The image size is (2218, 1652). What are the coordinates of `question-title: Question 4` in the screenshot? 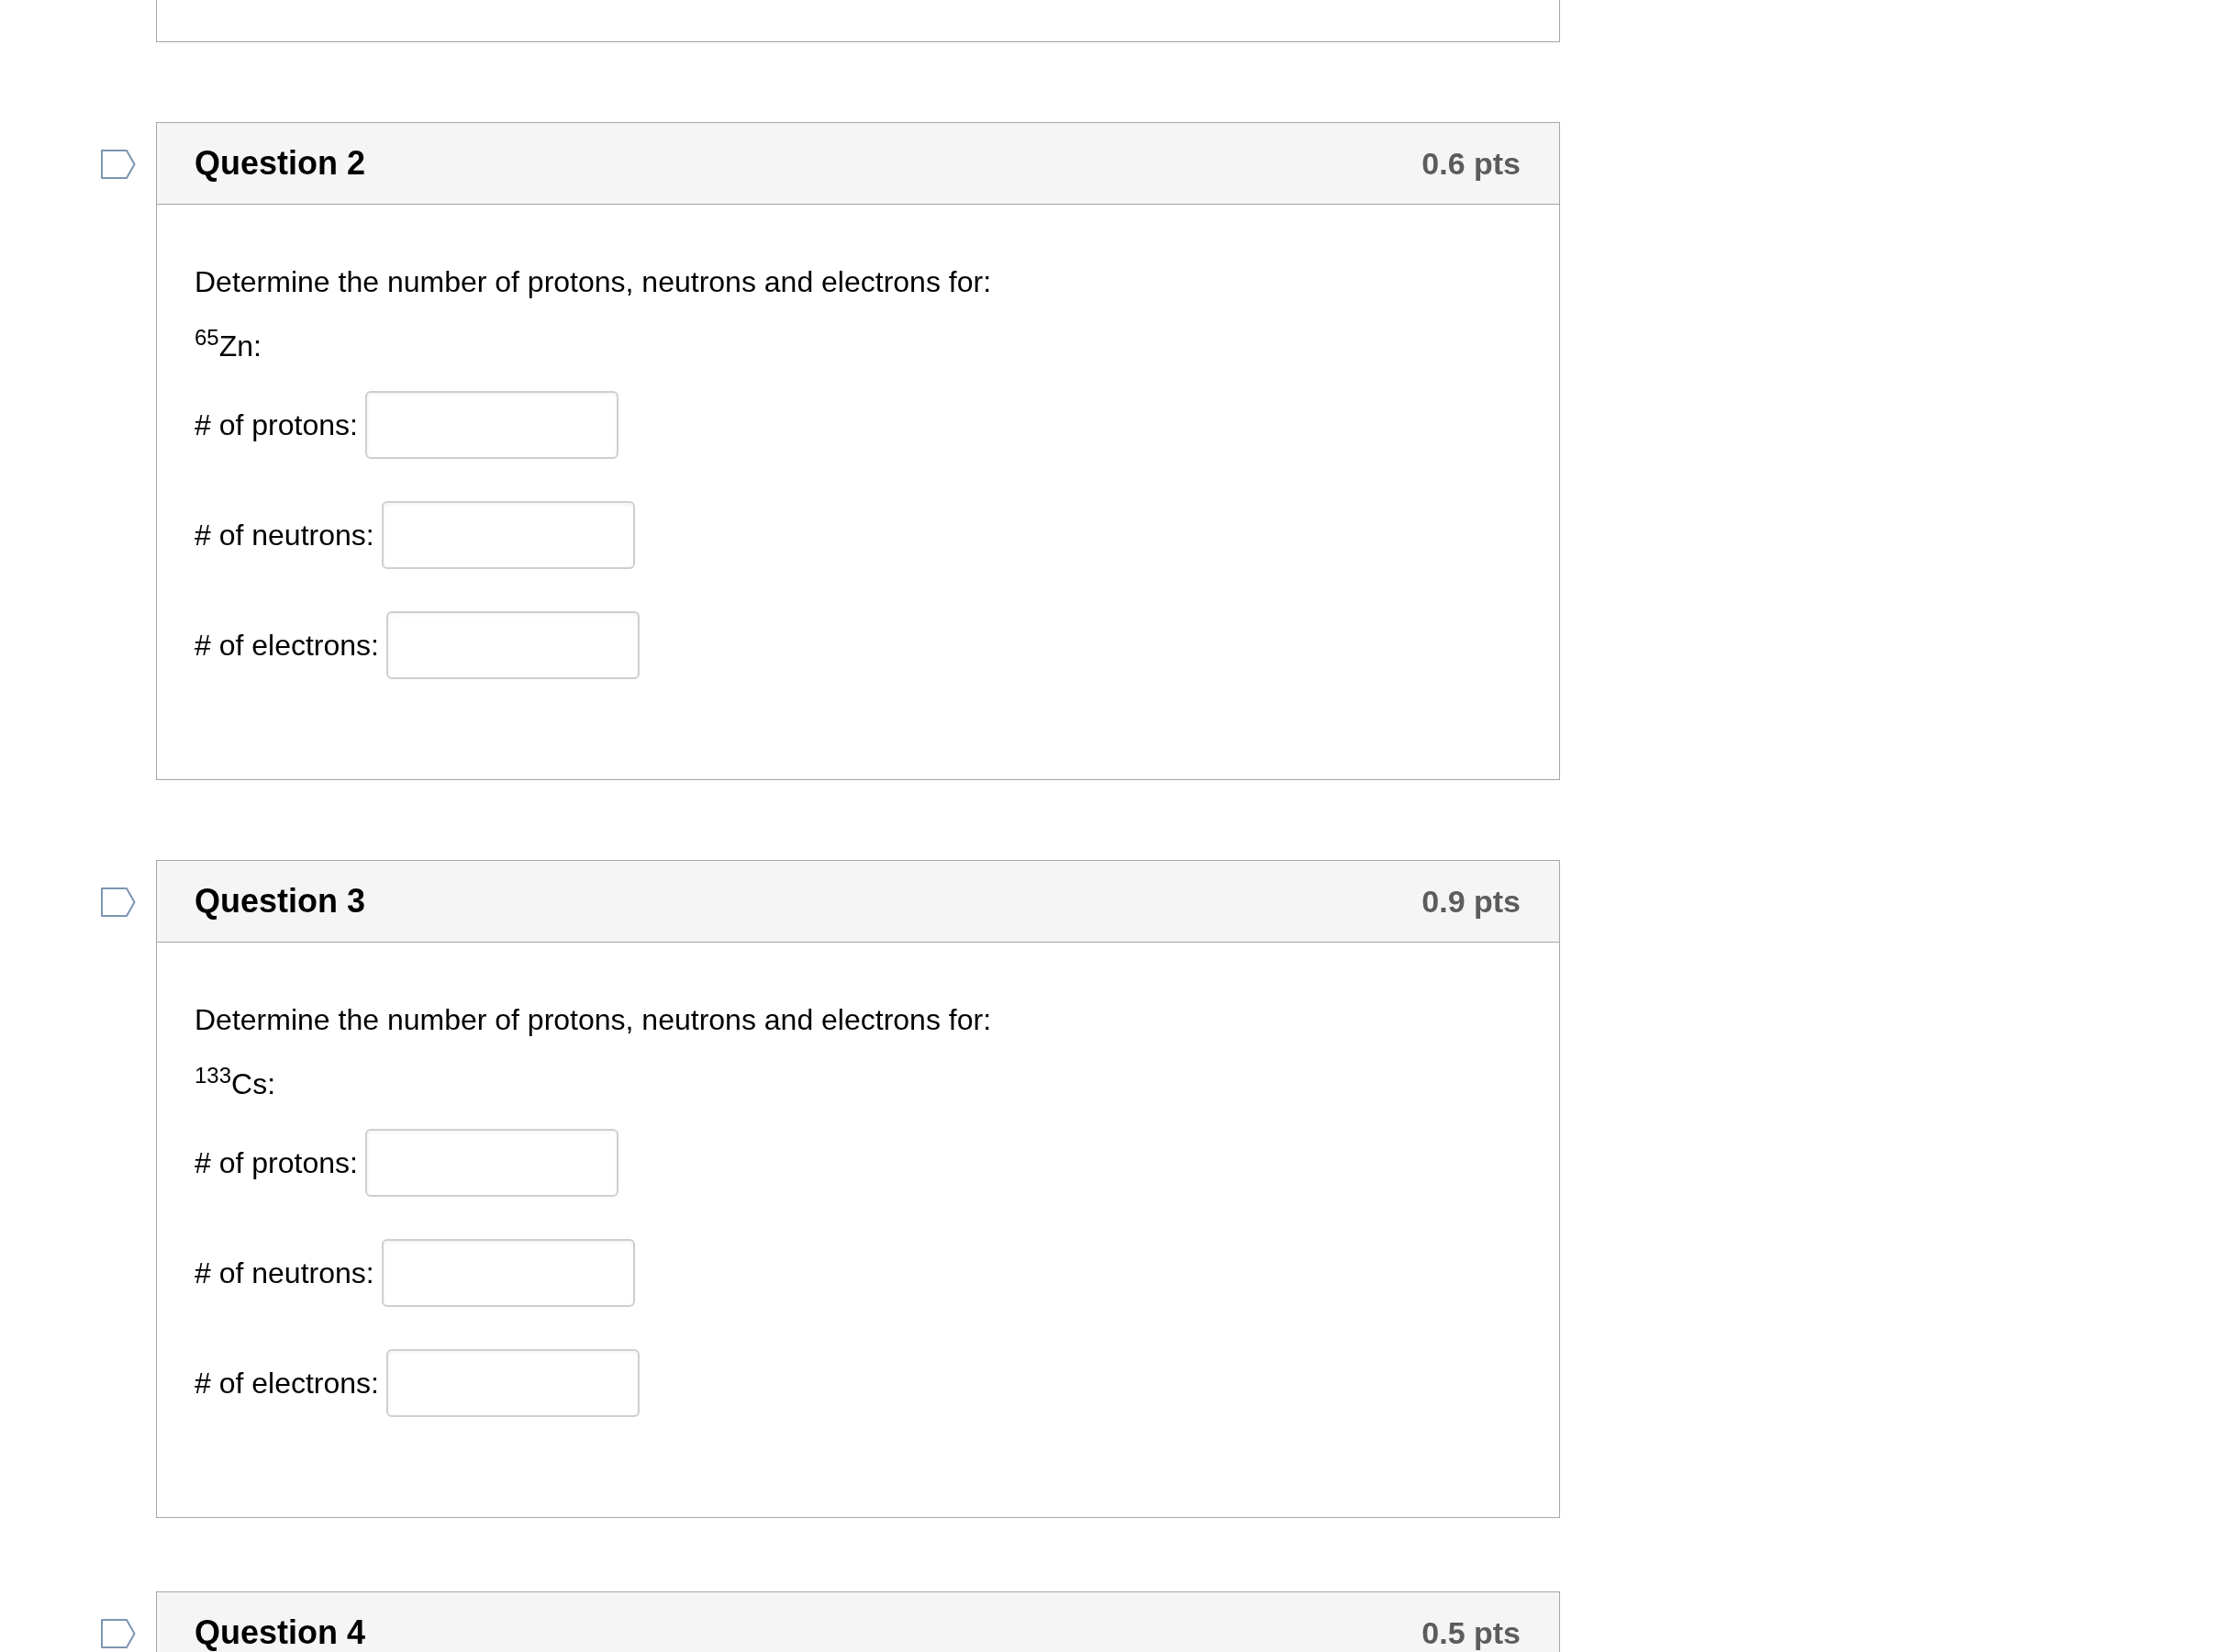 It's located at (280, 1633).